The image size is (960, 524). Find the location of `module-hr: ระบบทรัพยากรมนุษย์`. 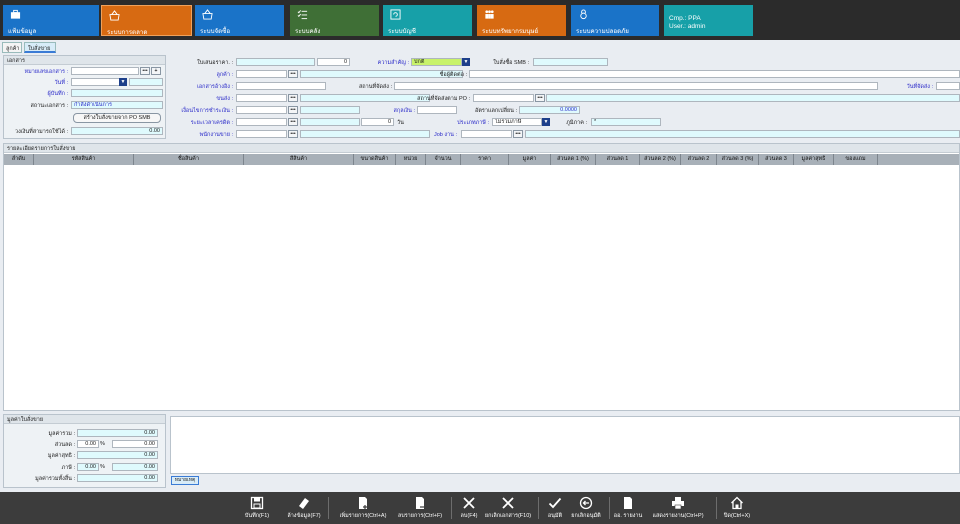

module-hr: ระบบทรัพยากรมนุษย์ is located at coordinates (521, 20).